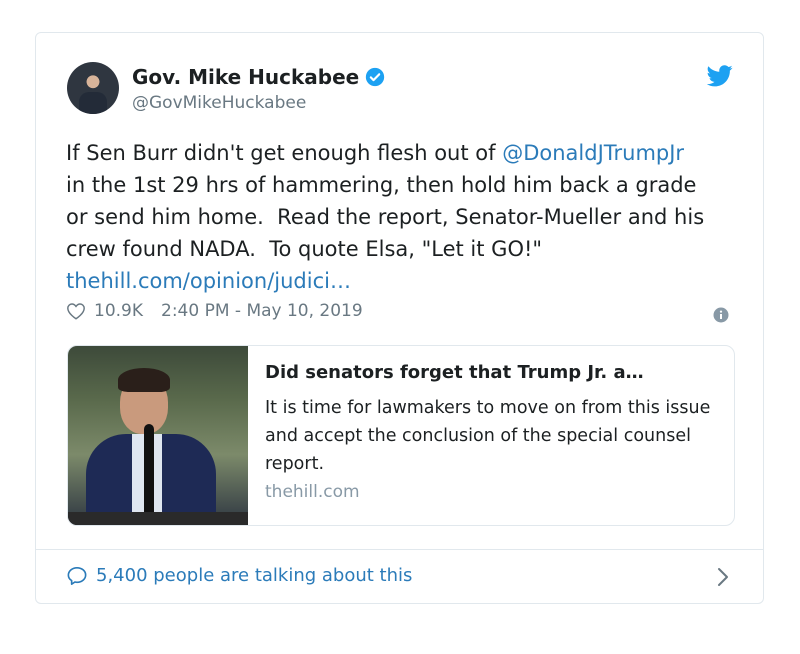 The height and width of the screenshot is (654, 800). What do you see at coordinates (312, 492) in the screenshot?
I see `link-preview-domain: thehill.com` at bounding box center [312, 492].